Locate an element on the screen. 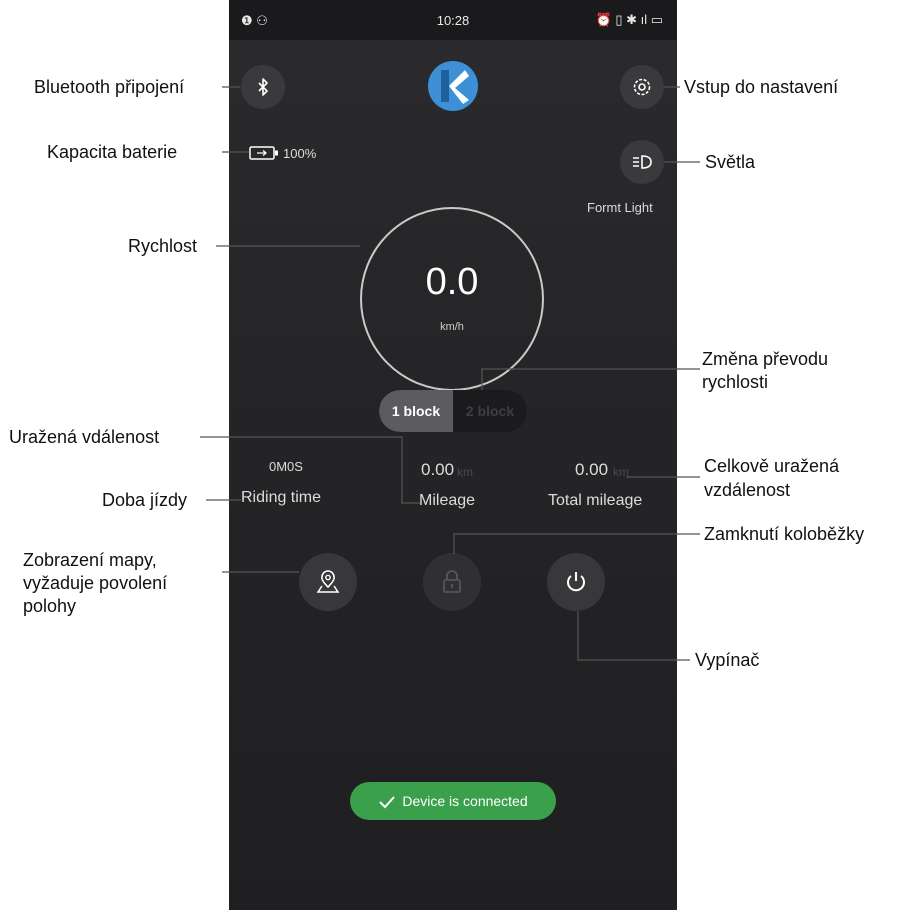  annotation-bluetooth: Bluetooth připojení is located at coordinates (109, 87).